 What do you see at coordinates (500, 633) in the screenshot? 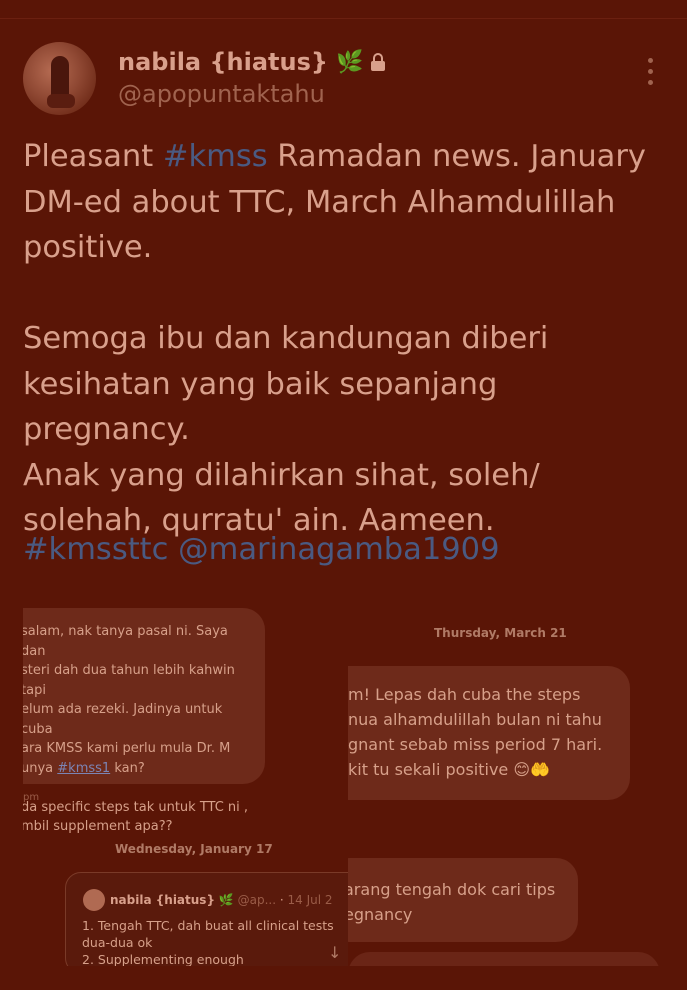
I see `date-divider: Thursday, March 21` at bounding box center [500, 633].